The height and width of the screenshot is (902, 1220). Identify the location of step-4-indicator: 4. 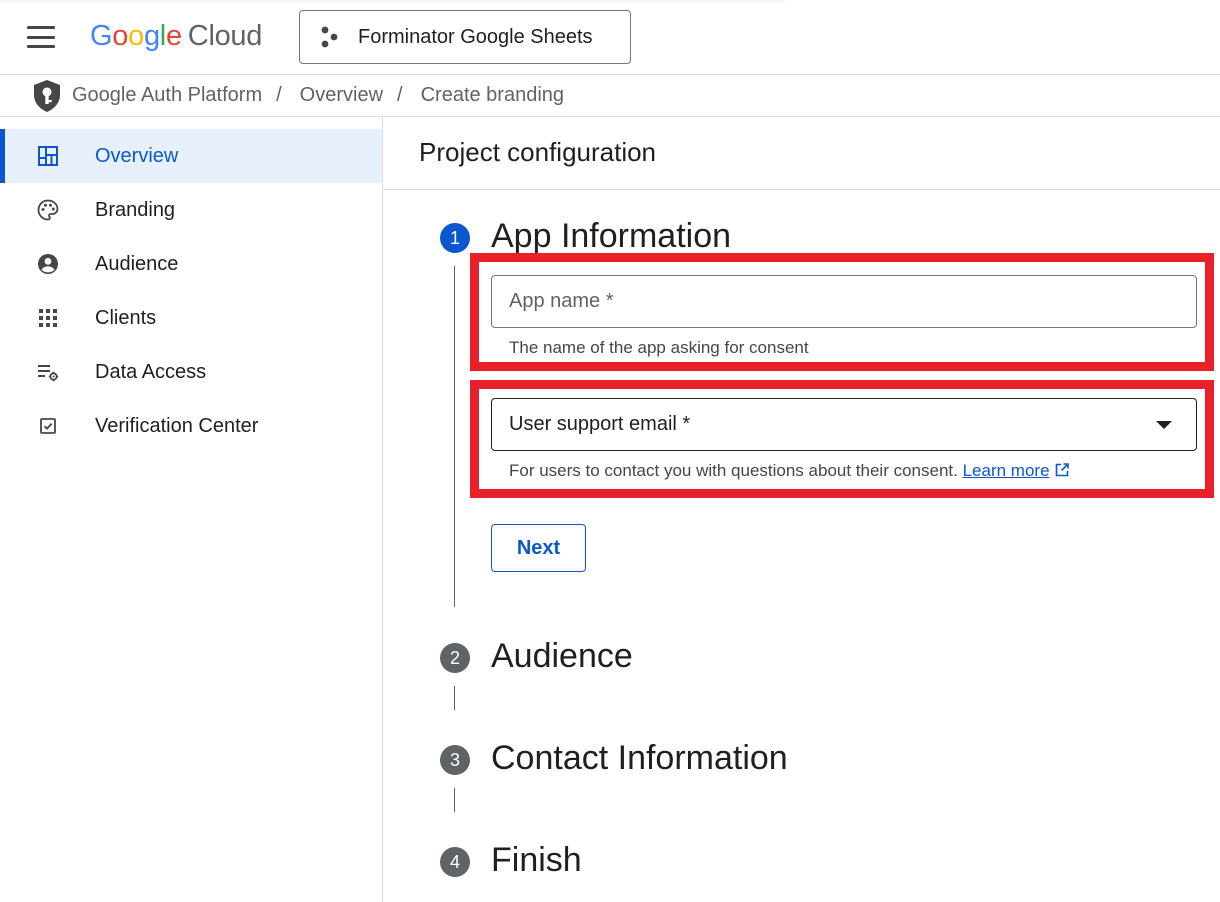
(455, 862).